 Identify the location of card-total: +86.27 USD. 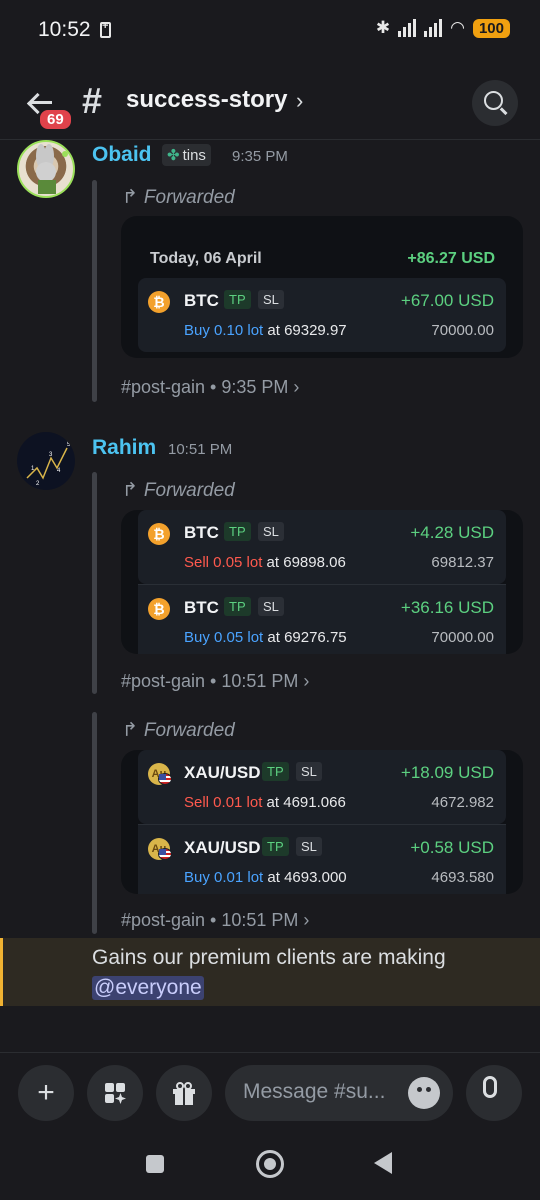
(451, 258).